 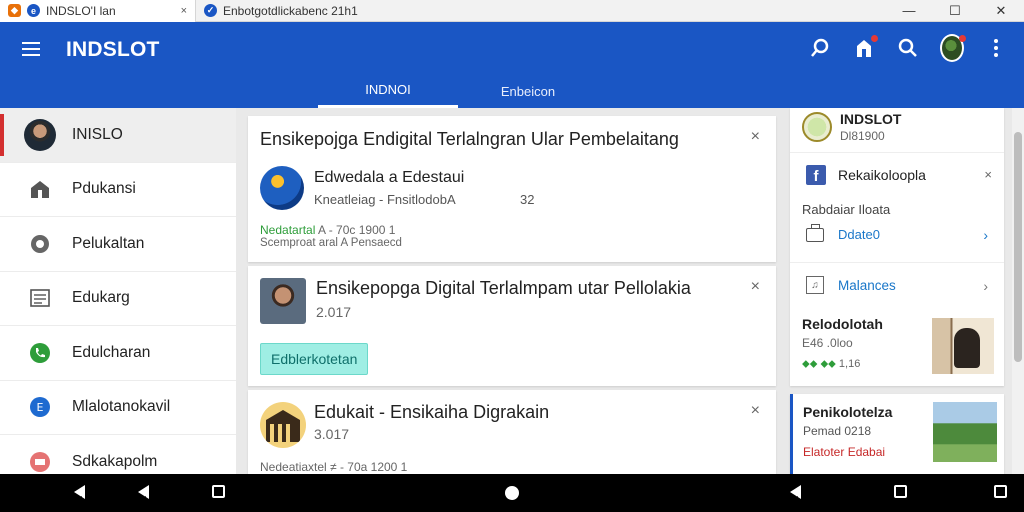 What do you see at coordinates (527, 199) in the screenshot?
I see `card-count: 32` at bounding box center [527, 199].